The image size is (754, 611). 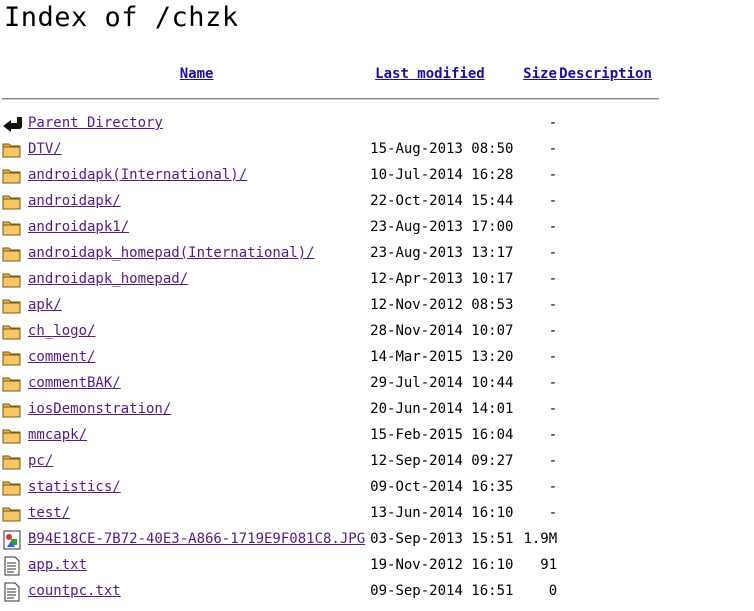 I want to click on row-name-cell: ch_logo/, so click(x=196, y=331).